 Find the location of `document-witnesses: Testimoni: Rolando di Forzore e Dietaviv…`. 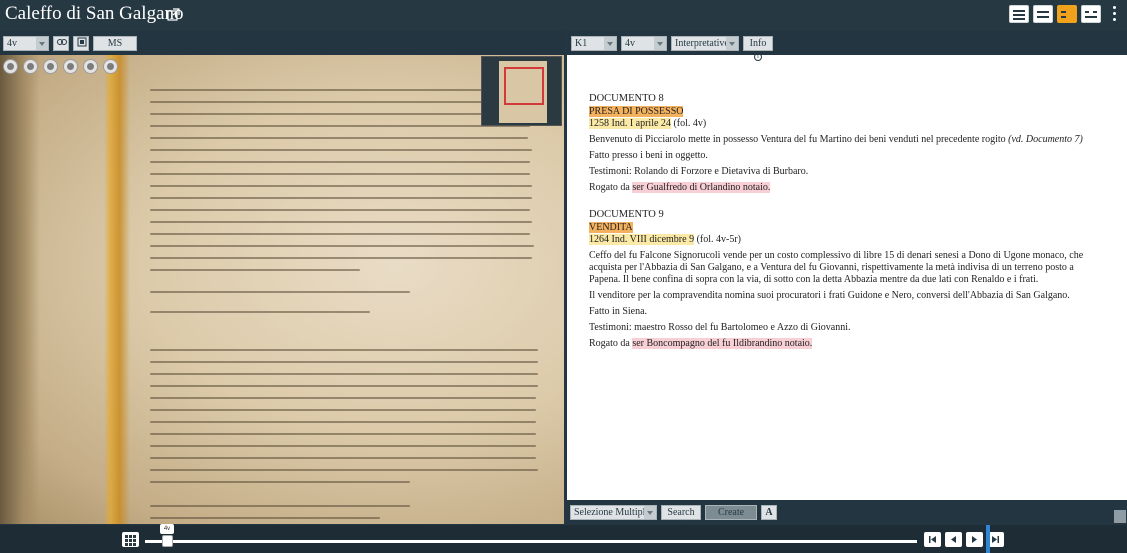

document-witnesses: Testimoni: Rolando di Forzore e Dietaviv… is located at coordinates (699, 171).